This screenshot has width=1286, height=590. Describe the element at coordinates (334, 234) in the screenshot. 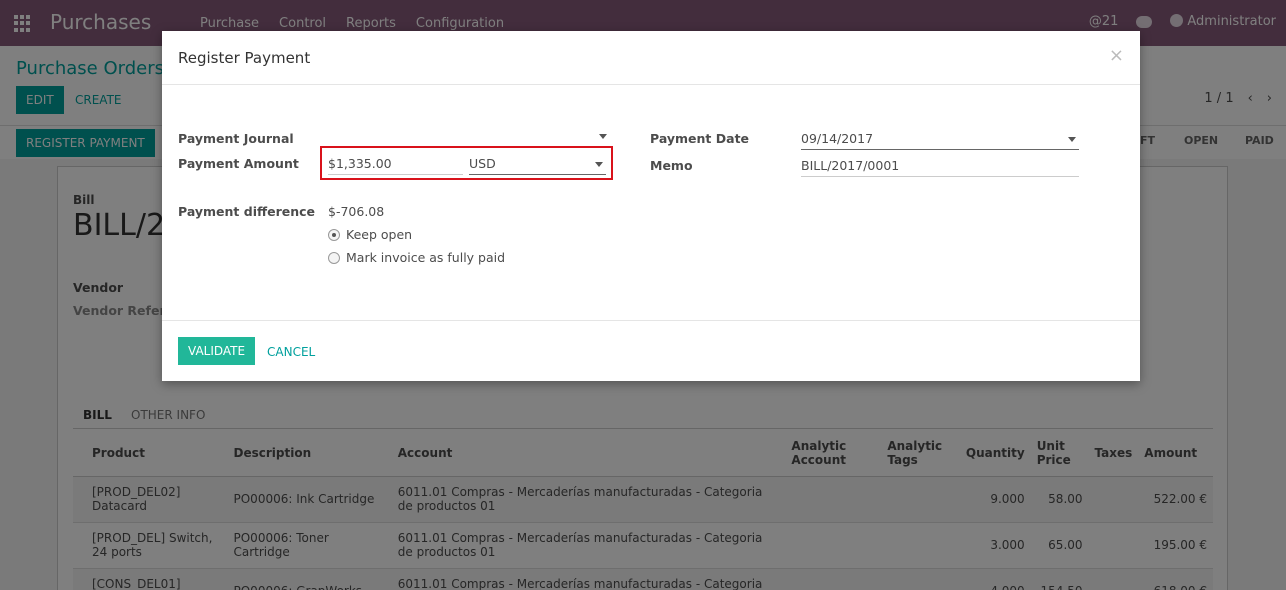

I see `radio-button-selected` at that location.